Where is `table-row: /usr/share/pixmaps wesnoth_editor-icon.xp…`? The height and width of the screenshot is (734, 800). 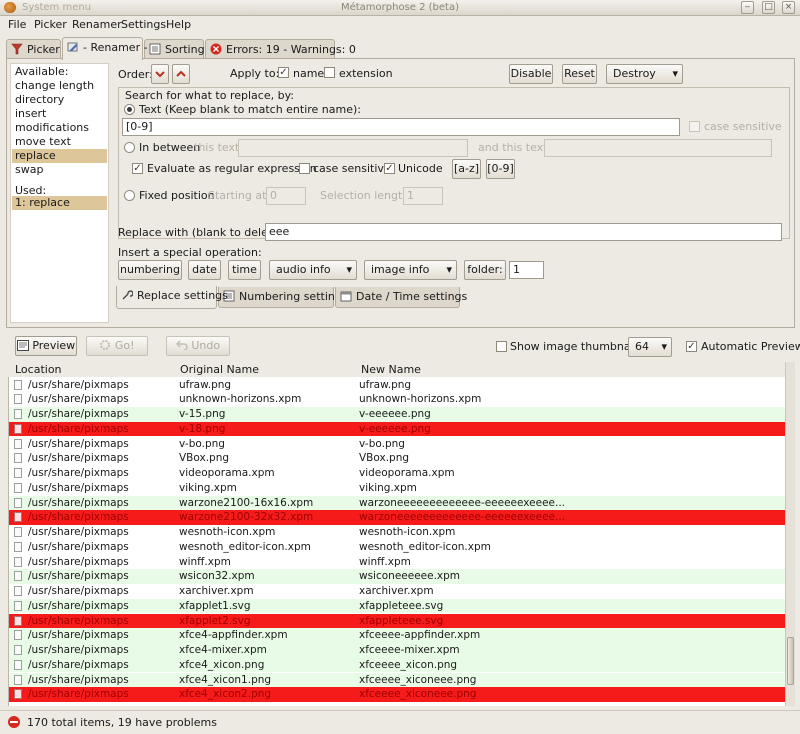
table-row: /usr/share/pixmaps wesnoth_editor-icon.xp… is located at coordinates (397, 547).